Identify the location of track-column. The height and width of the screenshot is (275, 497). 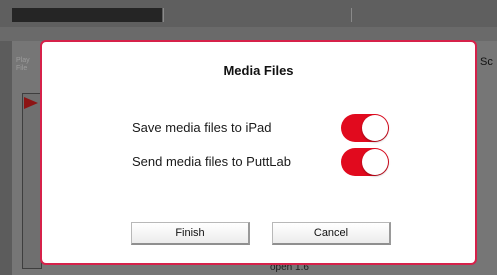
(32, 181).